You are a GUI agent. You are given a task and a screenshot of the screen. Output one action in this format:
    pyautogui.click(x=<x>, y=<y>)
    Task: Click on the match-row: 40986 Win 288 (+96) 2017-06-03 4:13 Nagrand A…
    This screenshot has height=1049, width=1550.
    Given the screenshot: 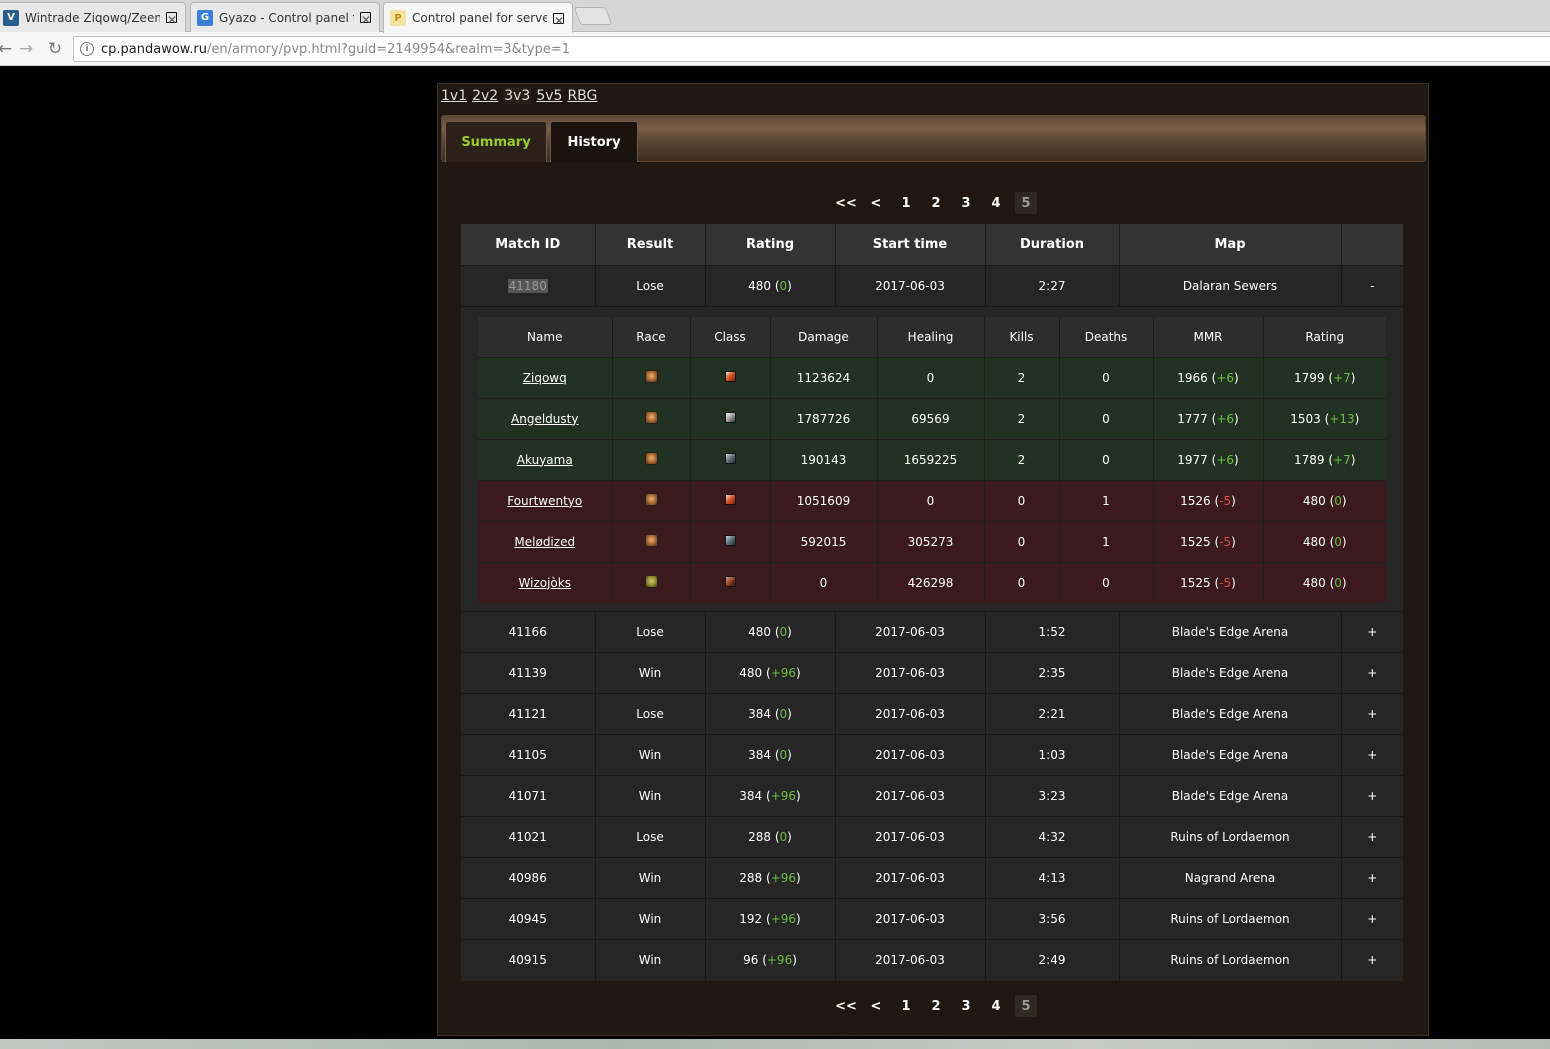 What is the action you would take?
    pyautogui.click(x=932, y=878)
    